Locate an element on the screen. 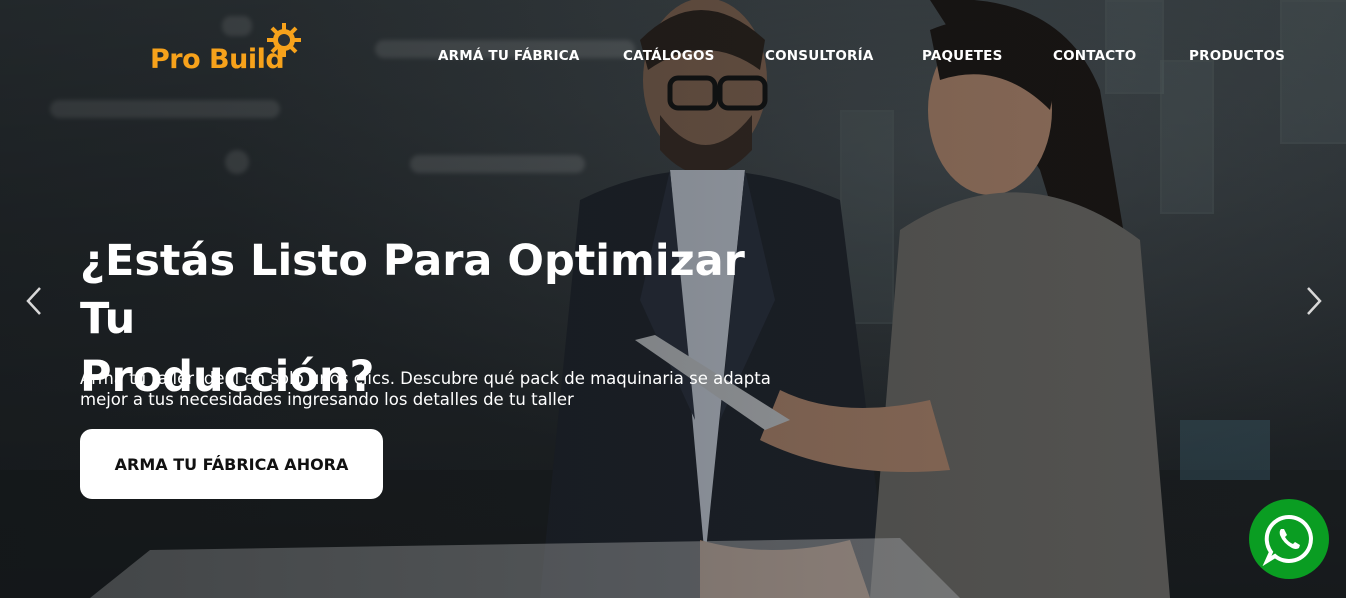  chevron-left-icon is located at coordinates (34, 301).